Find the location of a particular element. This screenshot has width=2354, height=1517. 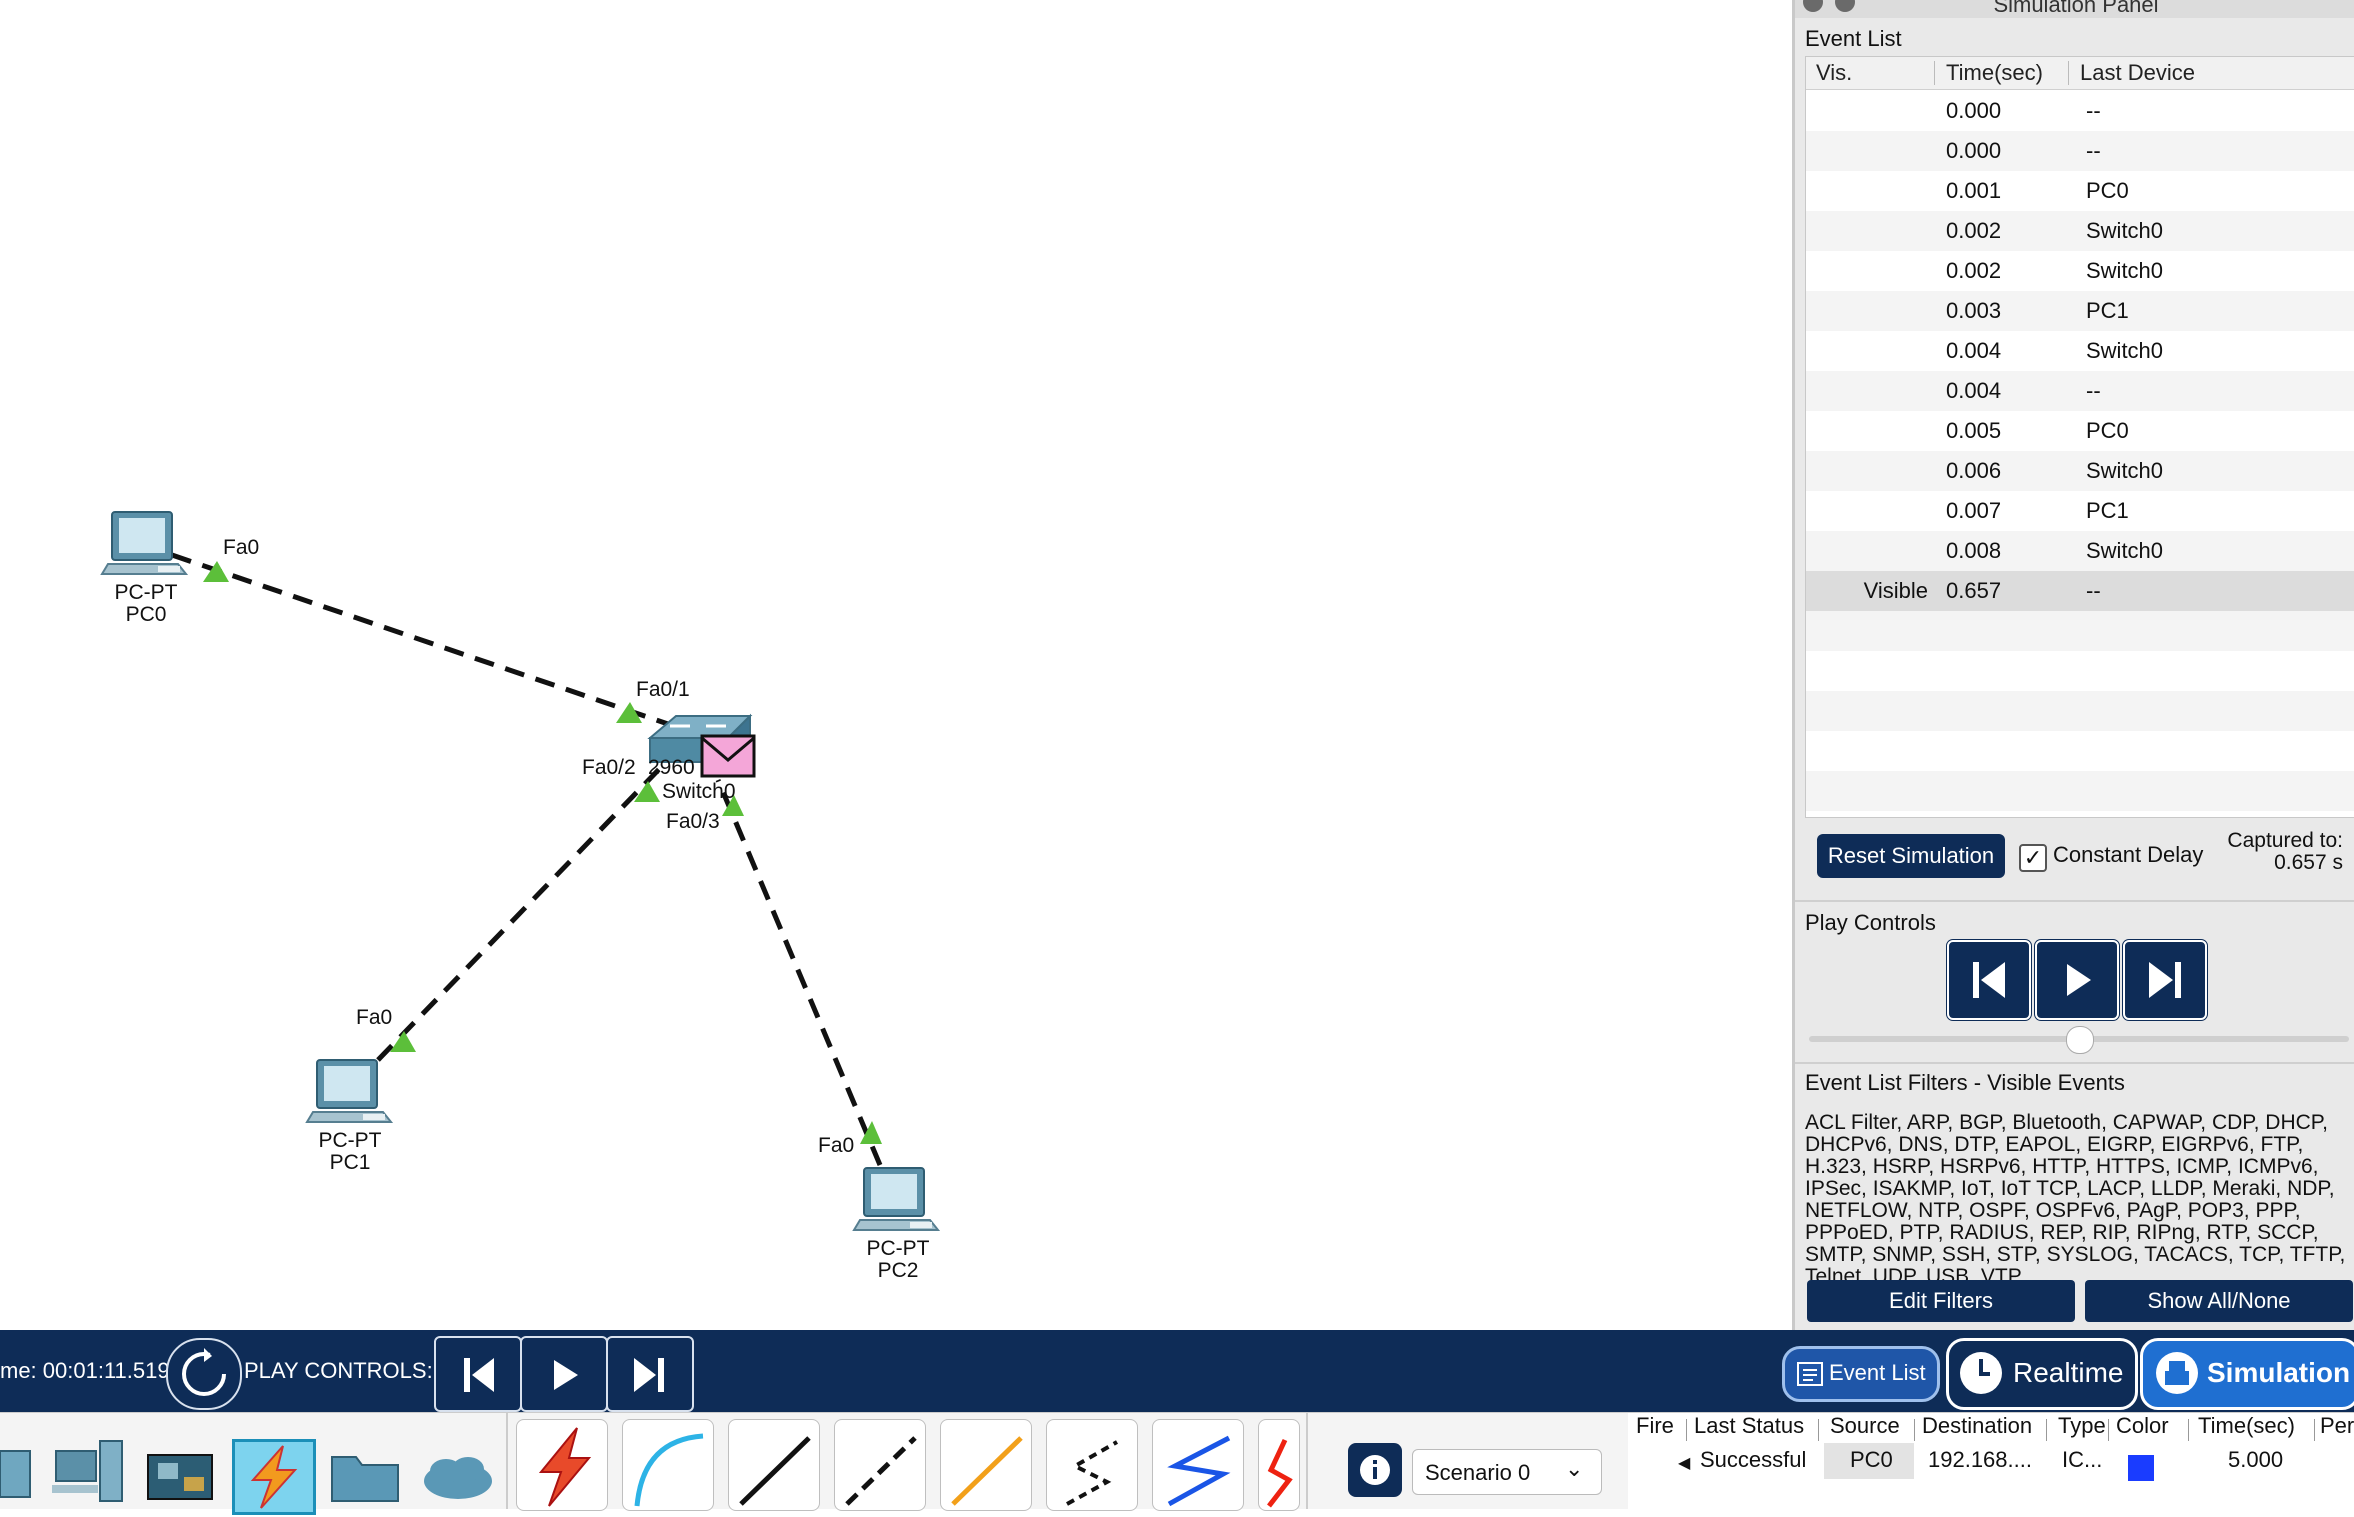

components-category-icon is located at coordinates (182, 1477).